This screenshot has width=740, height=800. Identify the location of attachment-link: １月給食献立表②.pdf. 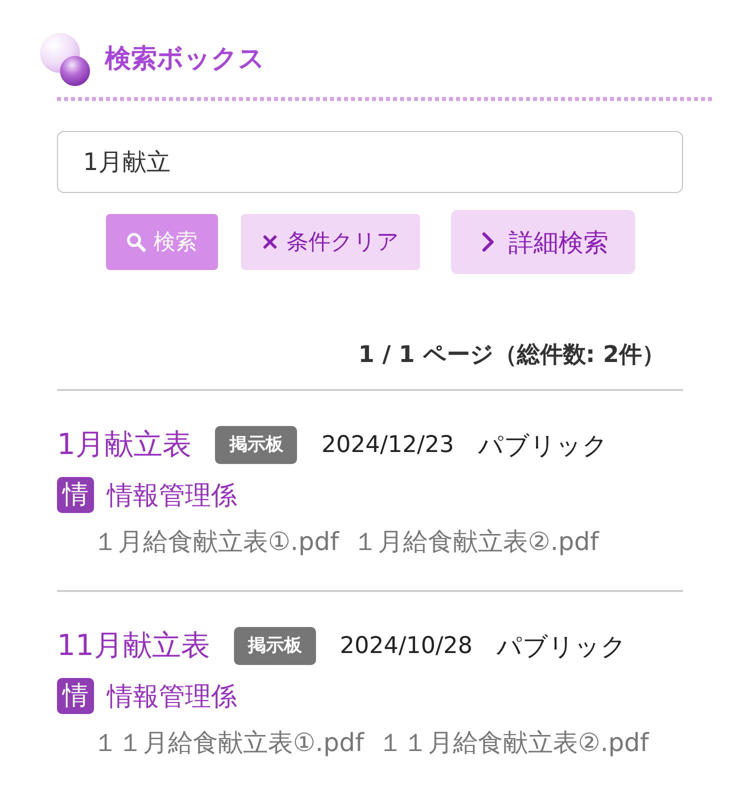
(475, 542).